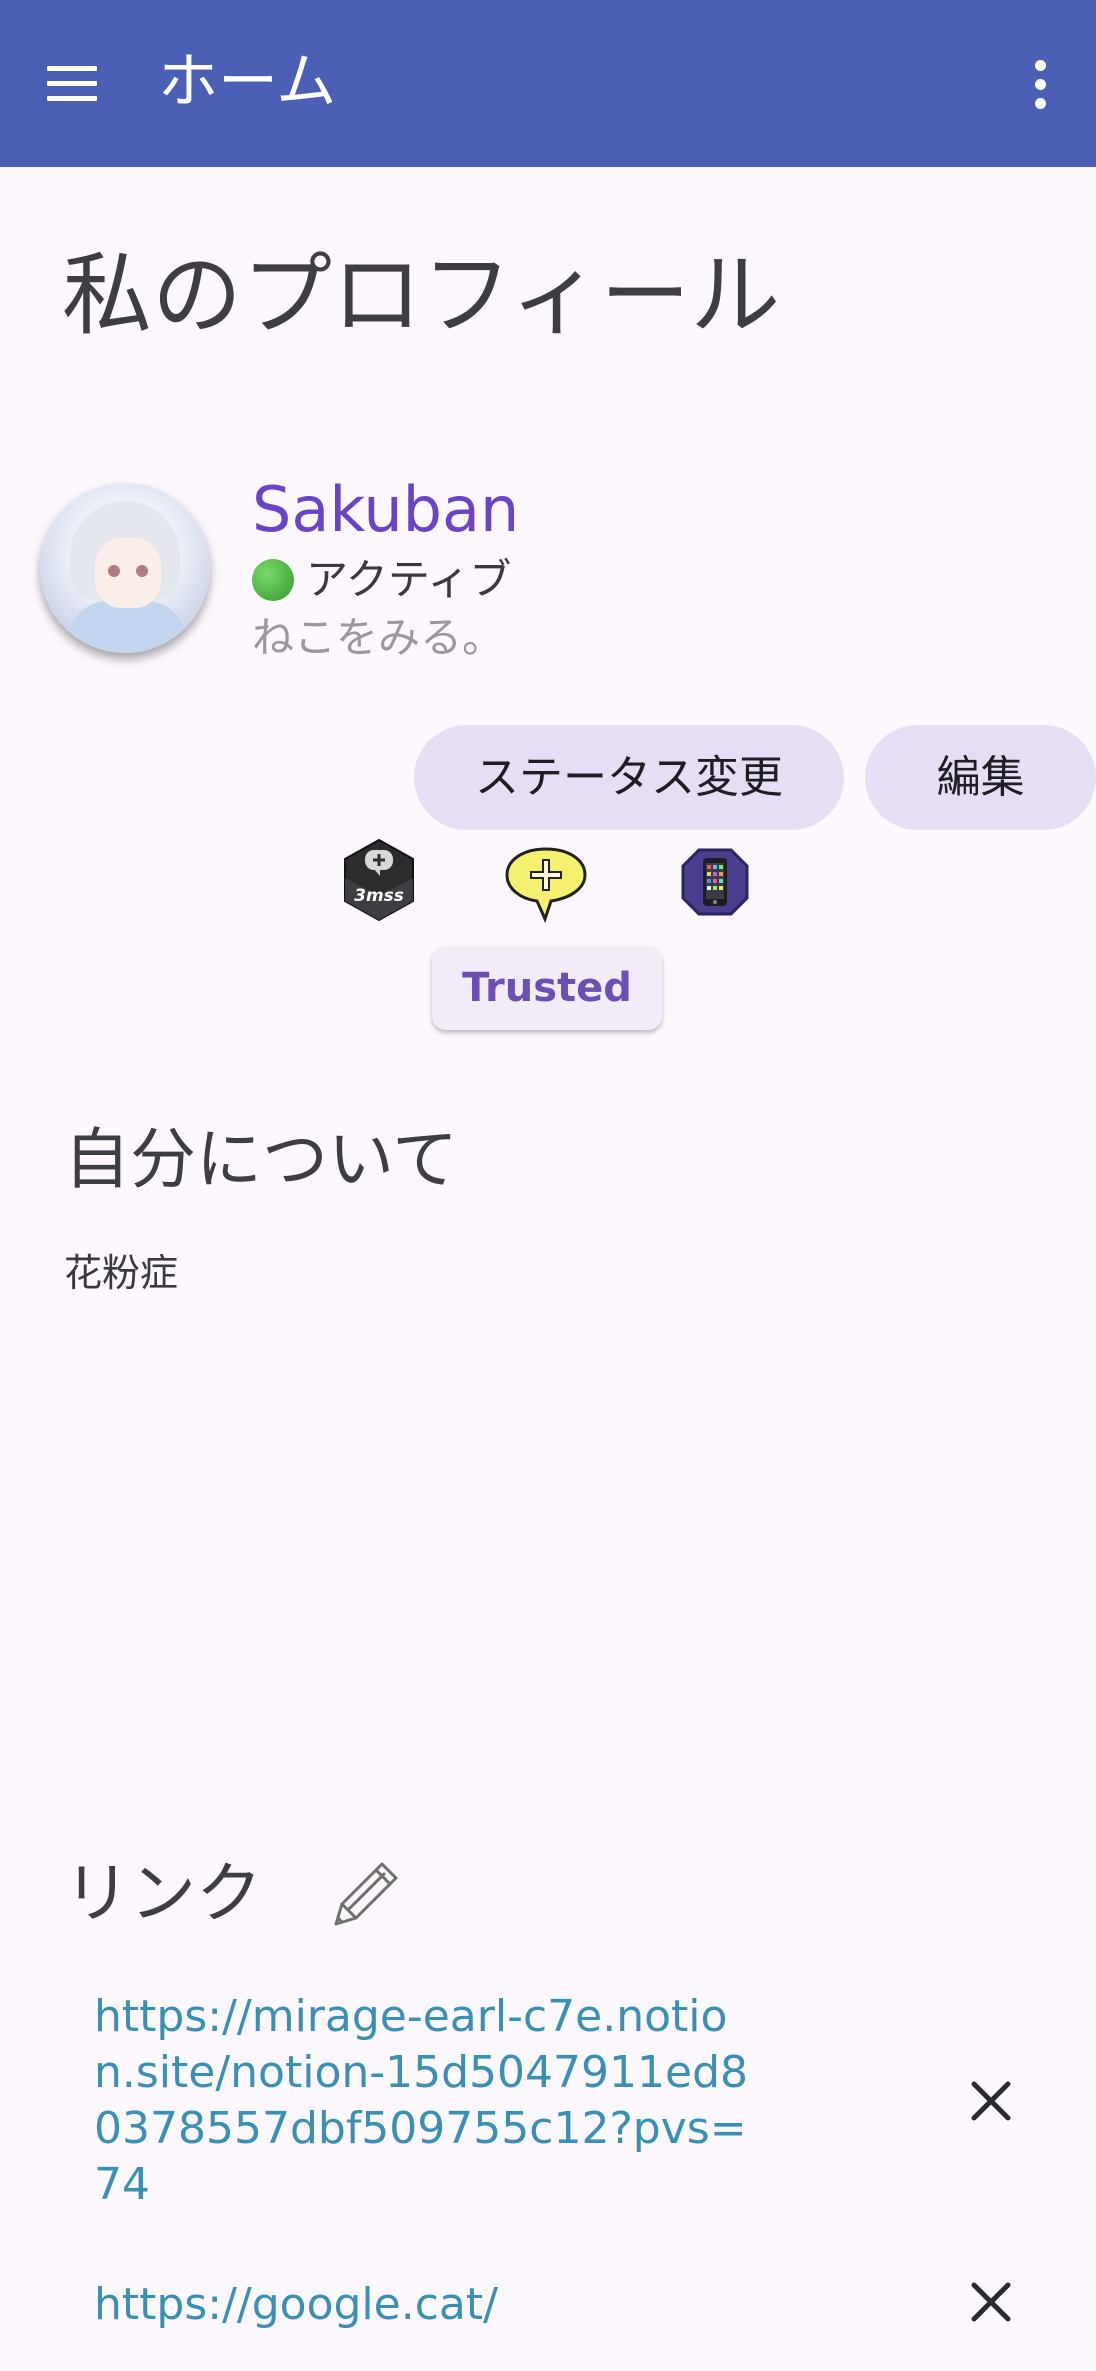  I want to click on status-dot-icon, so click(273, 580).